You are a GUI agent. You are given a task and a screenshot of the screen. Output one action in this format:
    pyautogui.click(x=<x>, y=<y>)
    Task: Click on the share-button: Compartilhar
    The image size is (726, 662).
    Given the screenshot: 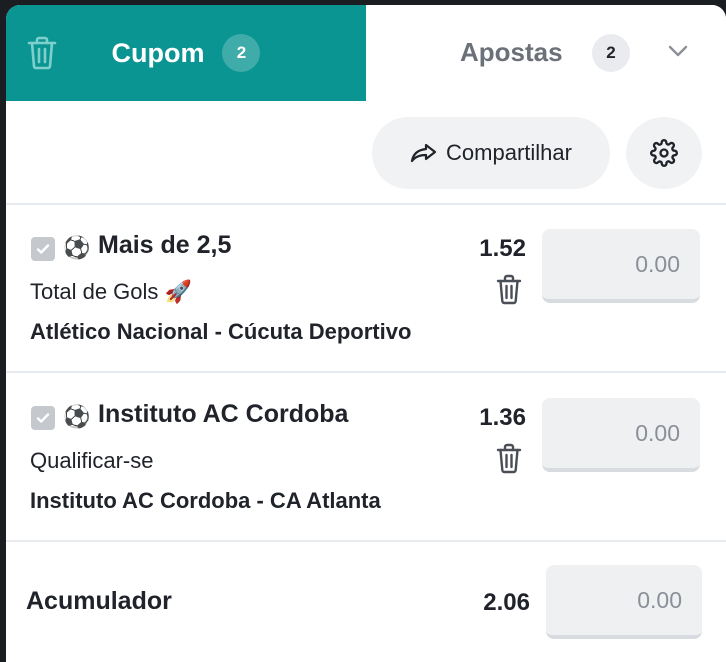 What is the action you would take?
    pyautogui.click(x=491, y=153)
    